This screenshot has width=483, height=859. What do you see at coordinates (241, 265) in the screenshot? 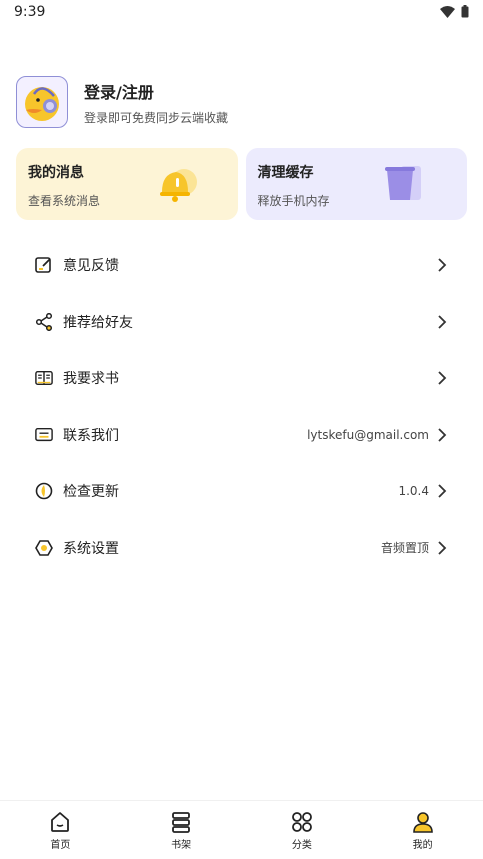
I see `menu-item-feedback: 意见反馈` at bounding box center [241, 265].